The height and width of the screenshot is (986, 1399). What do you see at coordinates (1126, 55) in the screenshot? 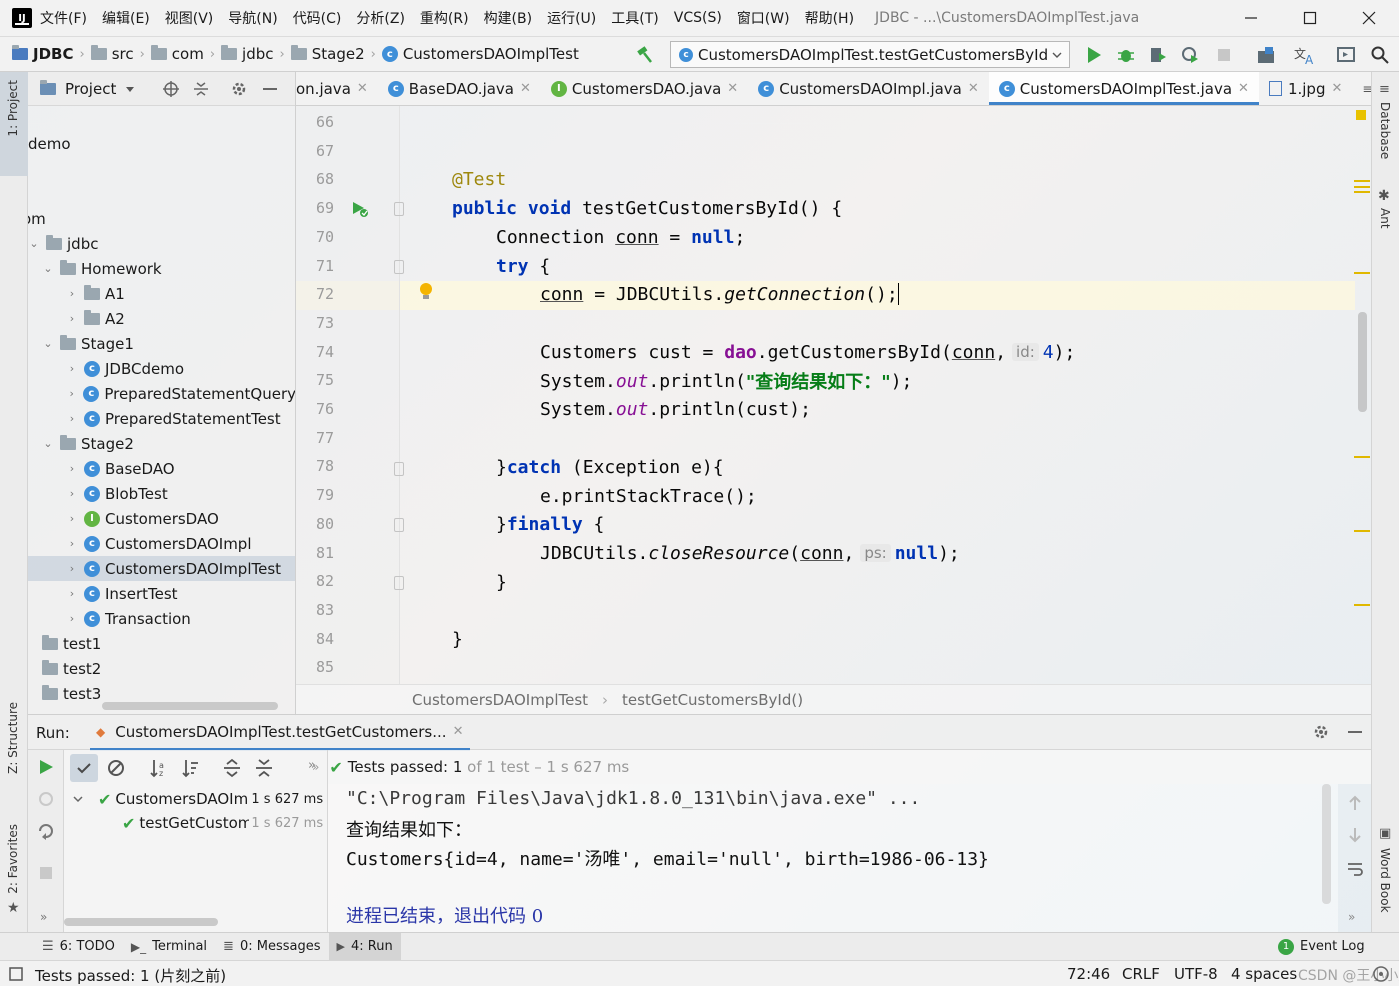
I see `debug-button` at bounding box center [1126, 55].